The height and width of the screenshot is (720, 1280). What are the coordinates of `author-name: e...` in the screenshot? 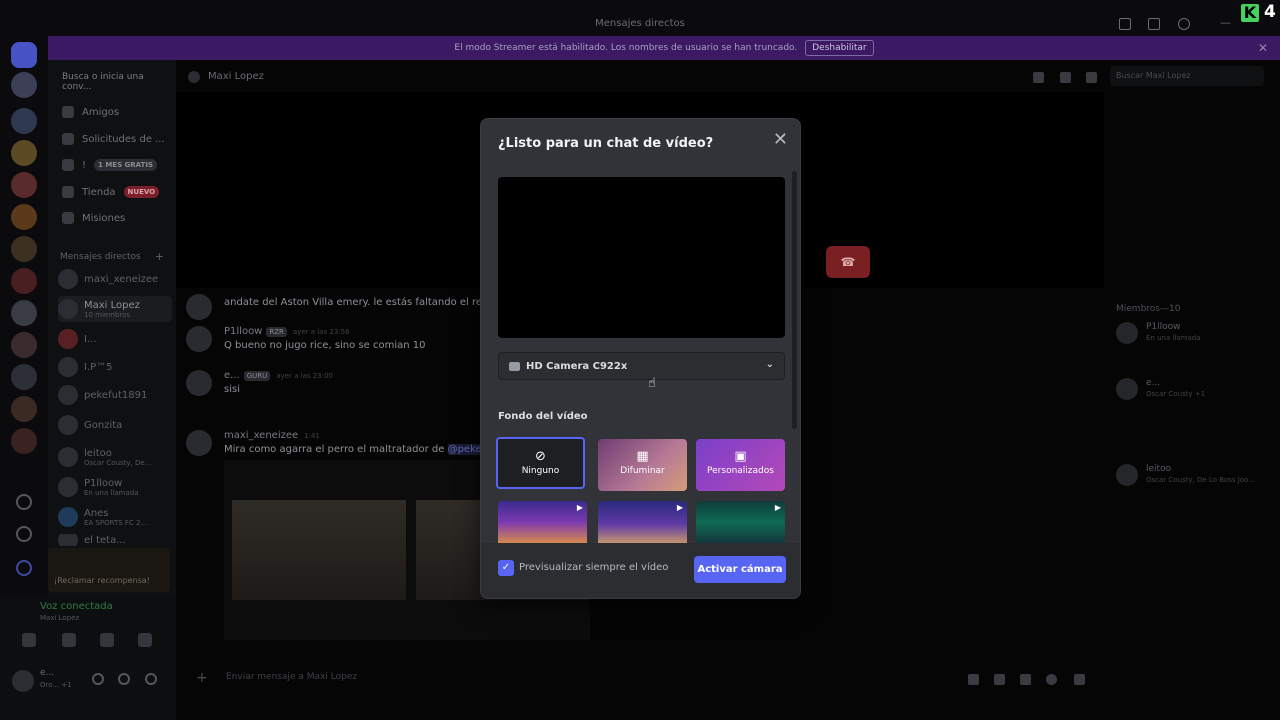 It's located at (232, 375).